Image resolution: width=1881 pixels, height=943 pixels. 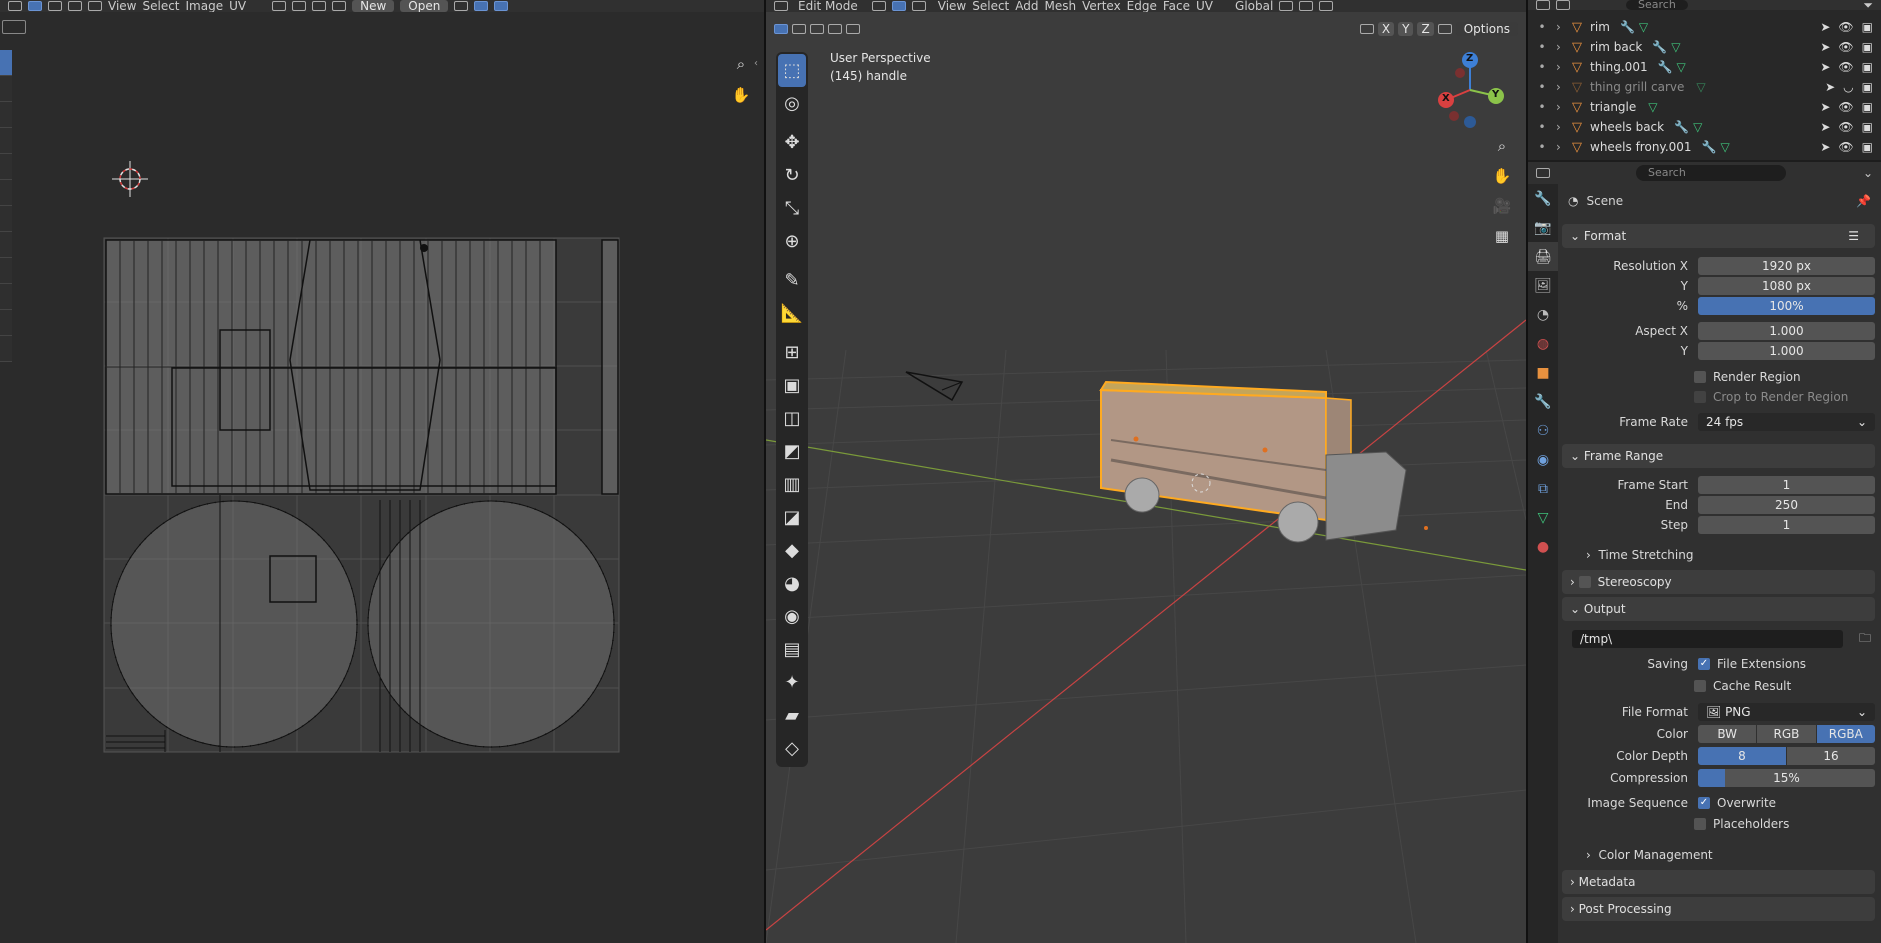 What do you see at coordinates (792, 451) in the screenshot?
I see `bevel-icon: ◩` at bounding box center [792, 451].